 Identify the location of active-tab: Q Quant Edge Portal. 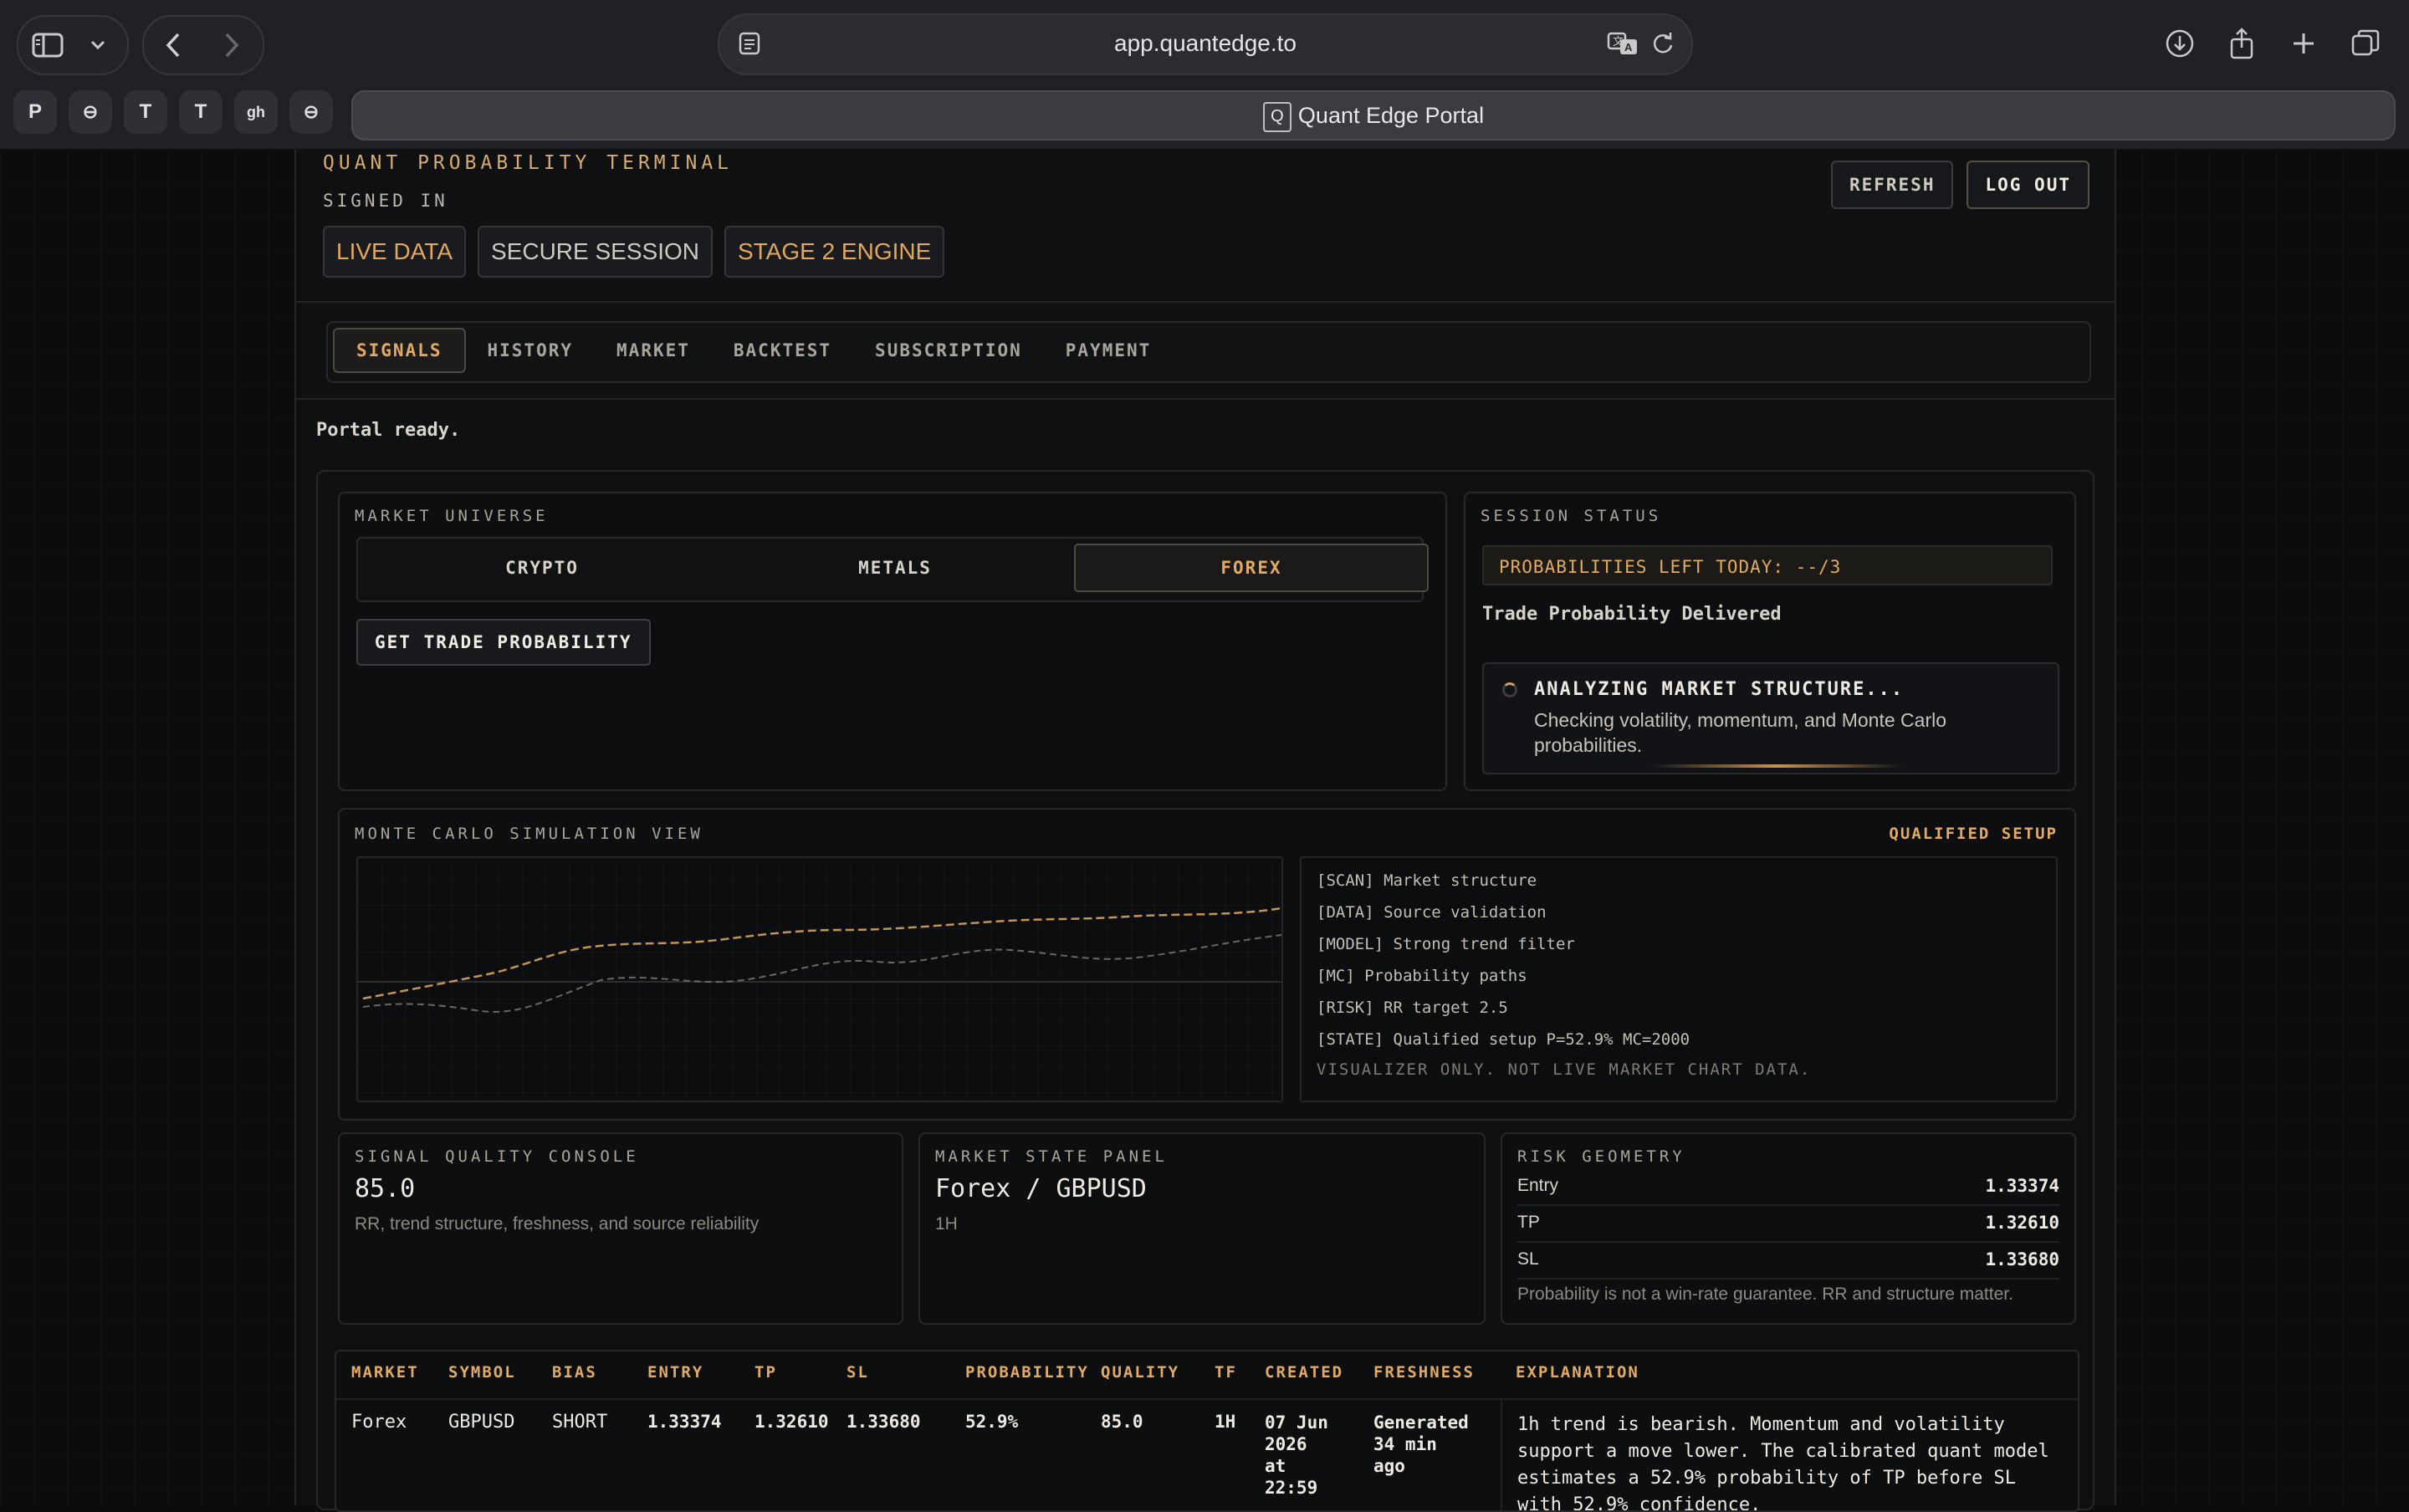
(1373, 115).